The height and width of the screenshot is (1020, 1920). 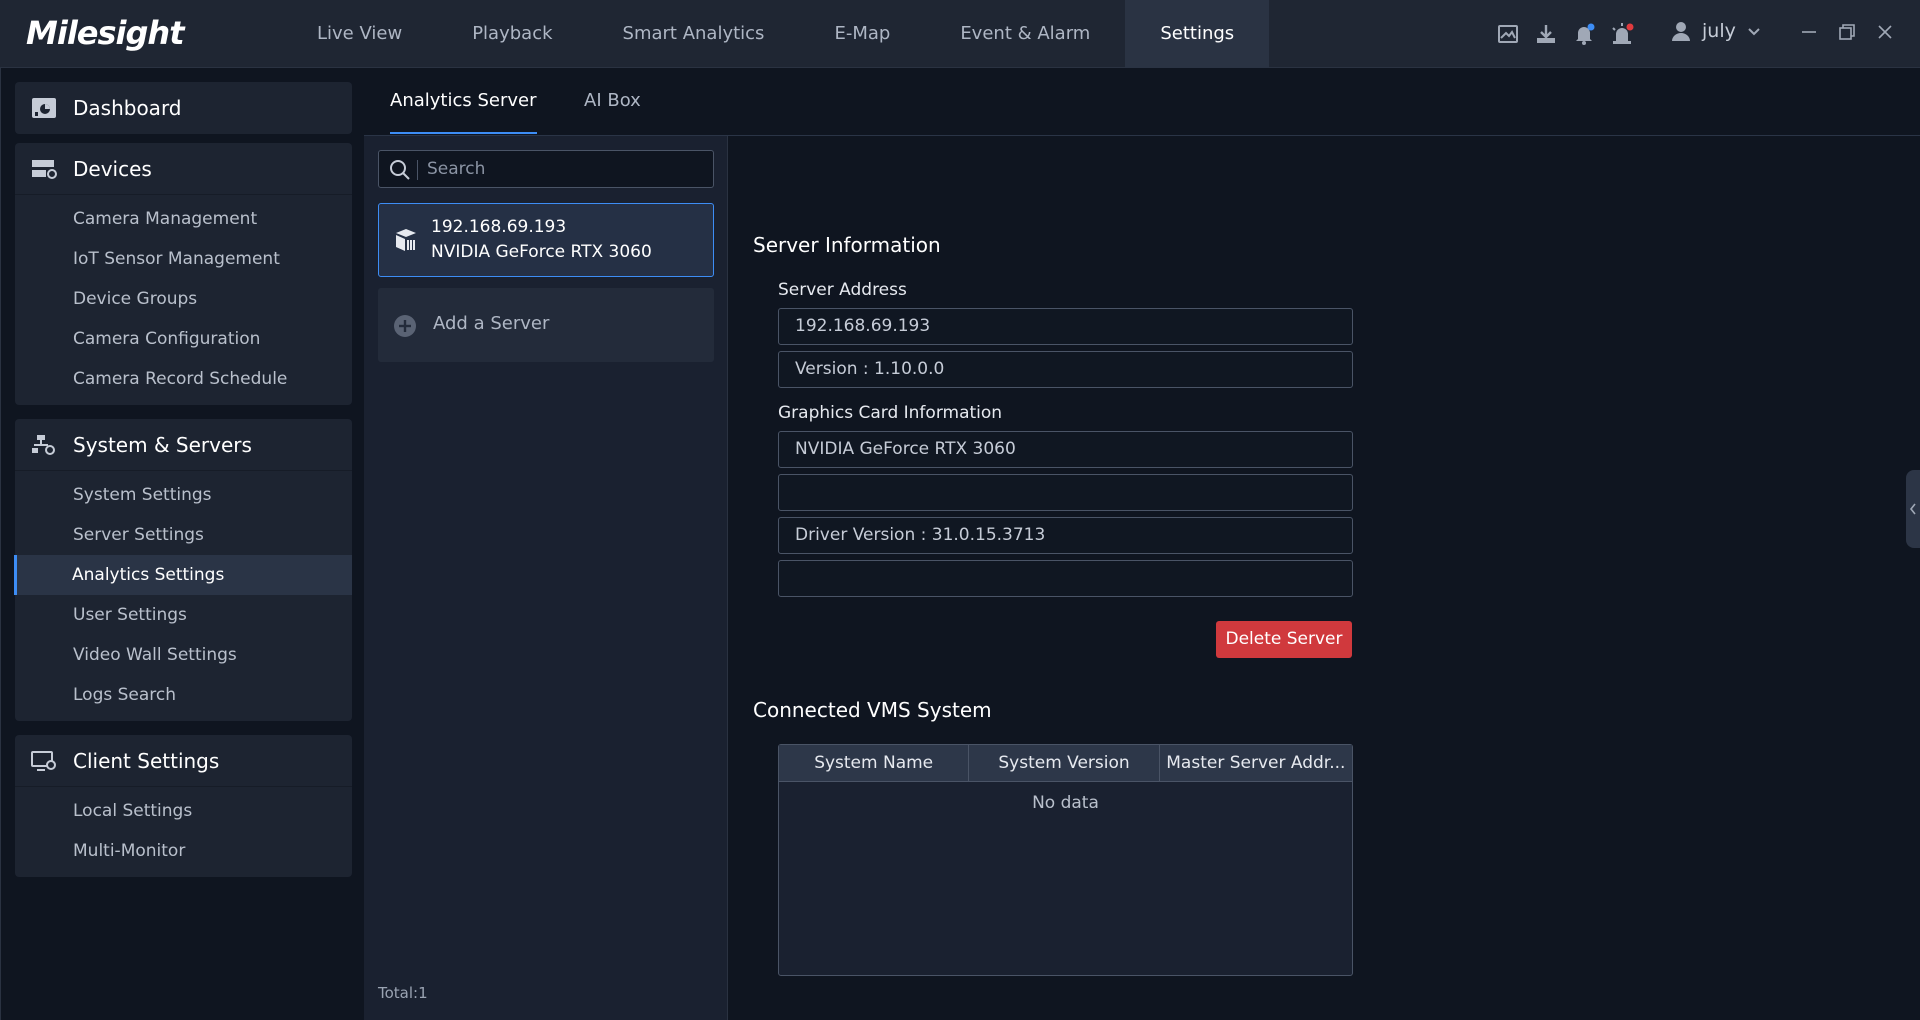 I want to click on sidebar-item-multi-monitor: Multi-Monitor, so click(x=183, y=851).